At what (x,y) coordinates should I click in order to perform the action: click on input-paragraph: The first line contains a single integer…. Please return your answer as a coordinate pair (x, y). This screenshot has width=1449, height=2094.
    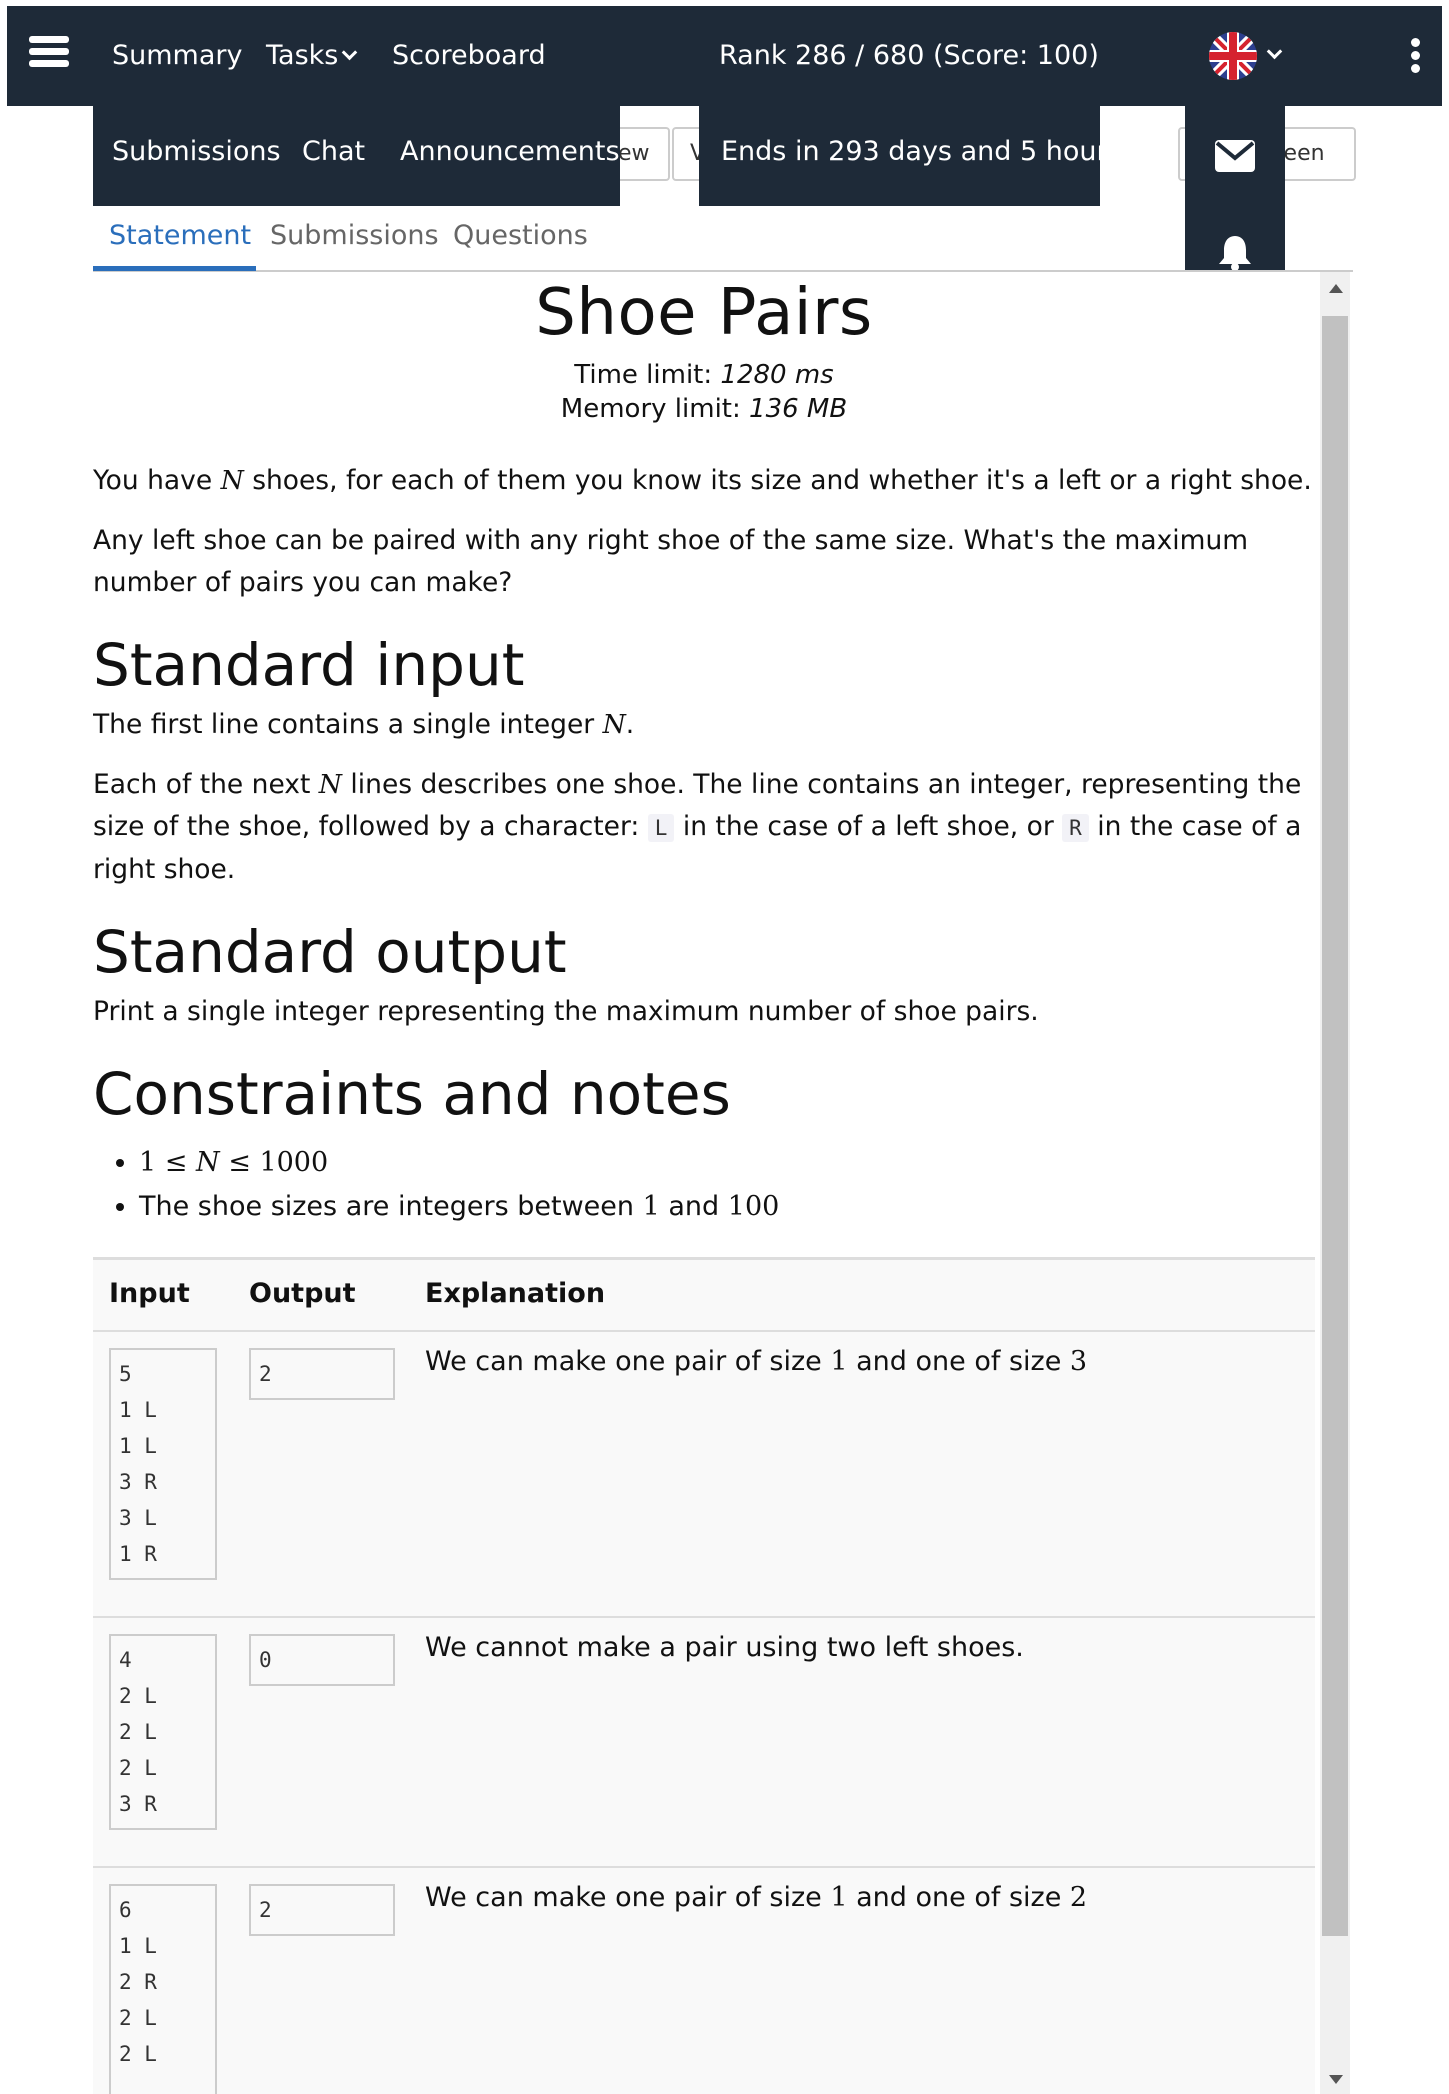
    Looking at the image, I should click on (704, 725).